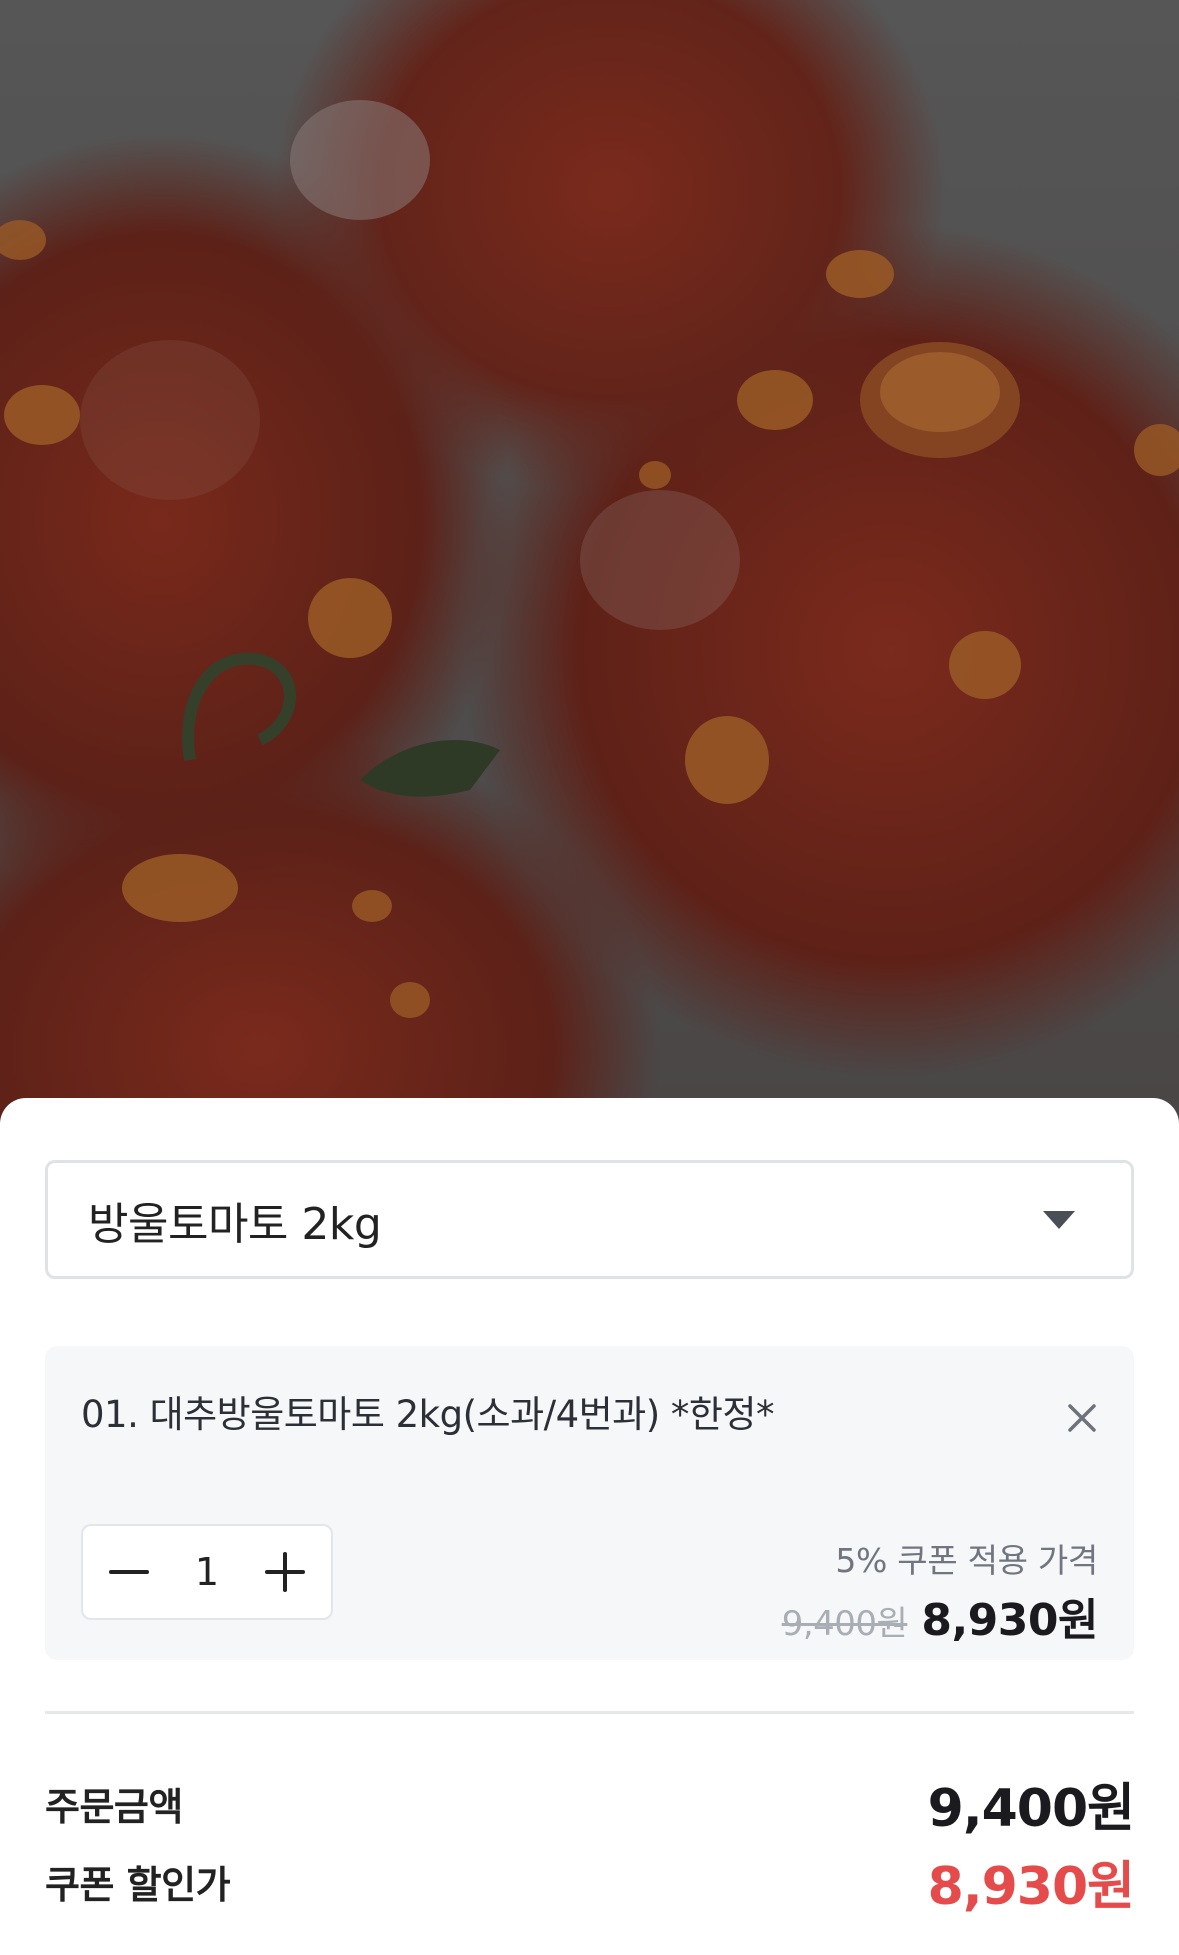 Image resolution: width=1179 pixels, height=1955 pixels. What do you see at coordinates (235, 1224) in the screenshot?
I see `option-dropdown-value: 방울토마토 2kg` at bounding box center [235, 1224].